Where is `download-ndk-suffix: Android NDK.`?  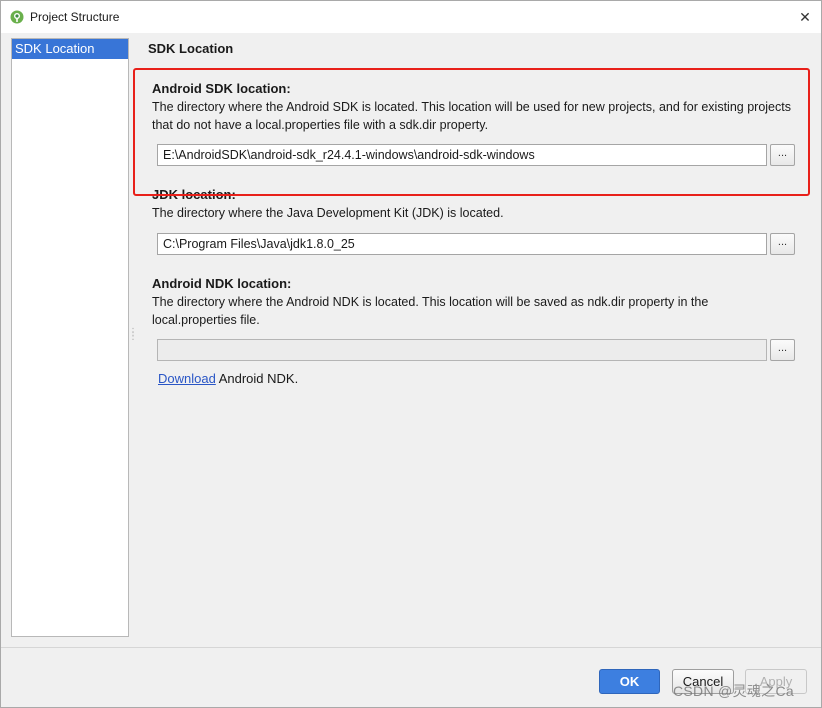
download-ndk-suffix: Android NDK. is located at coordinates (257, 378).